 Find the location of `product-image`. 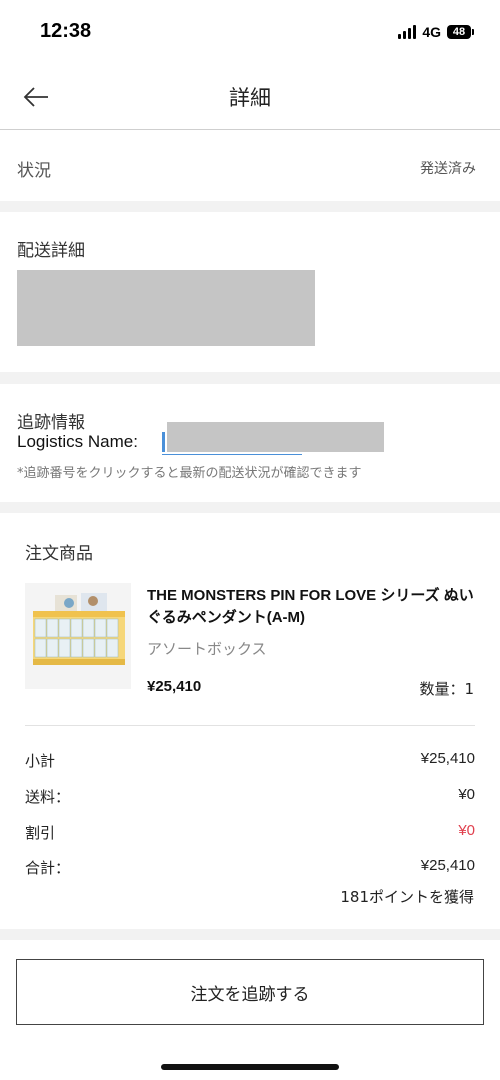

product-image is located at coordinates (78, 636).